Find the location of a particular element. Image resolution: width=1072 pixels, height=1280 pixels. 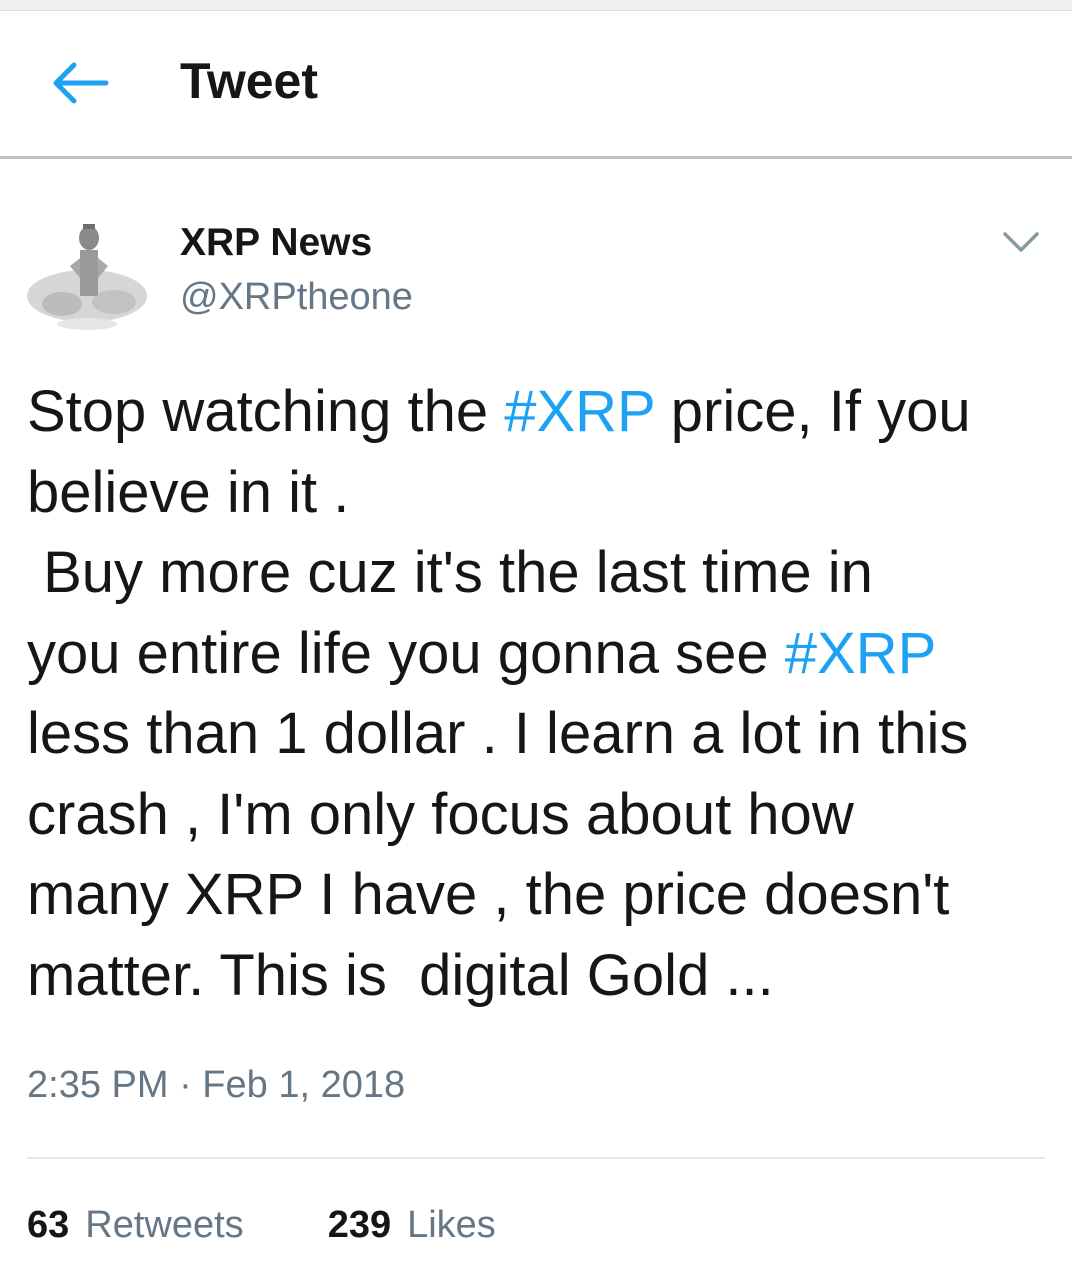

retweets-label: Retweets is located at coordinates (164, 1225).